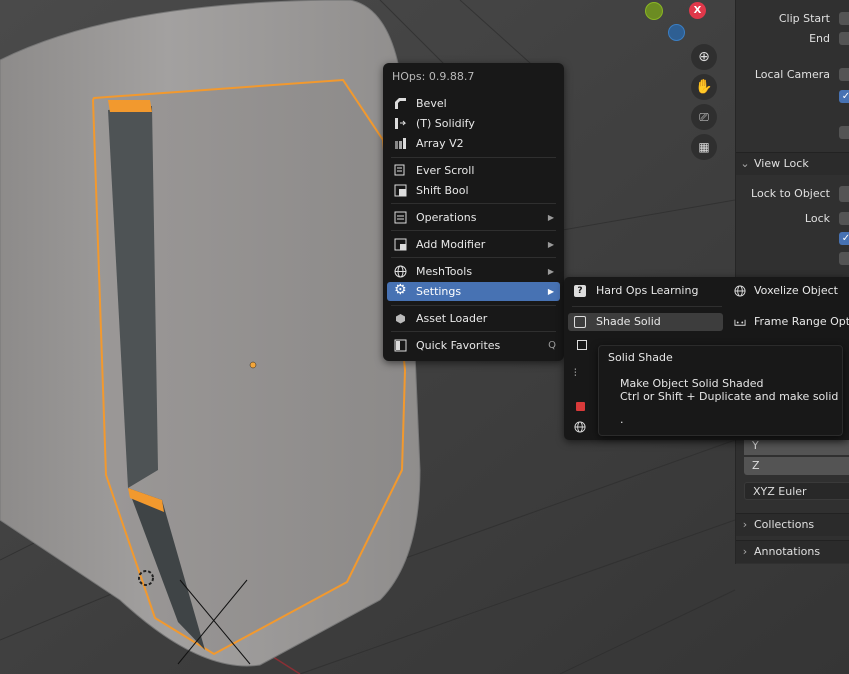 The height and width of the screenshot is (674, 849). I want to click on shade-solid-icon, so click(580, 322).